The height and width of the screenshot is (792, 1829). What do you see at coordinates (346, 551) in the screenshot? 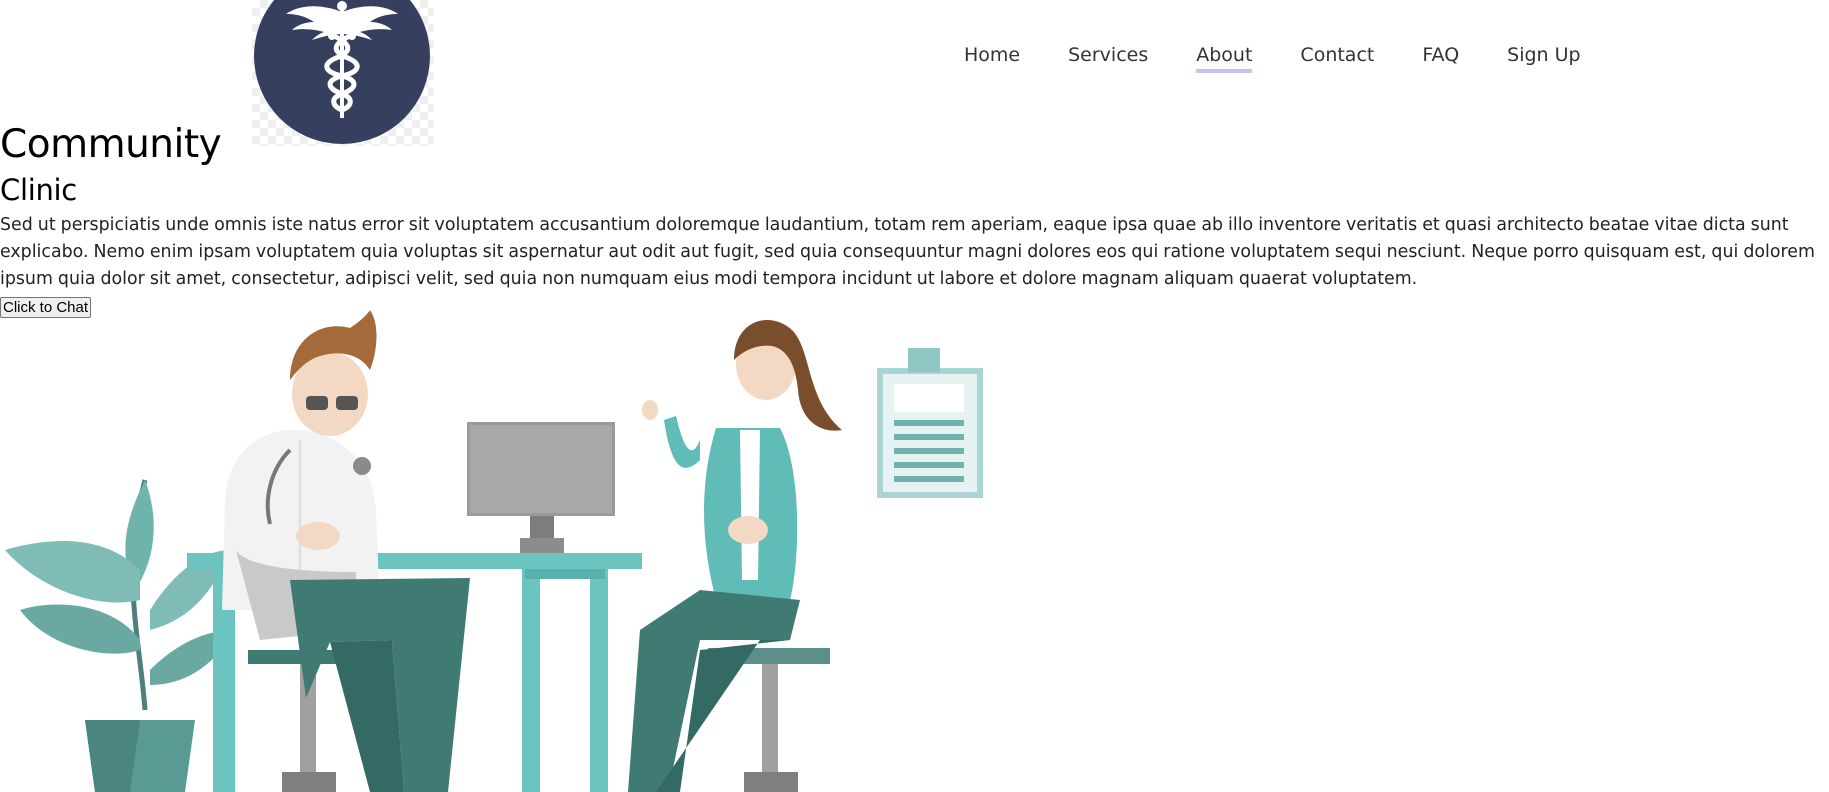
I see `doctor-figure` at bounding box center [346, 551].